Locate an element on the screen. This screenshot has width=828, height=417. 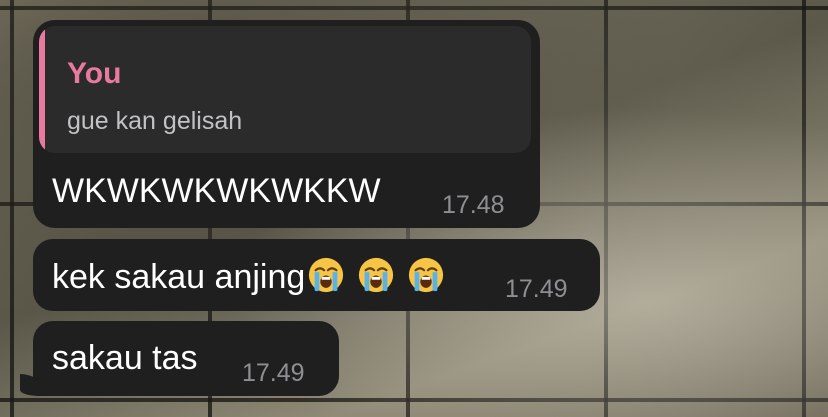
message-bubble: sakau tas 17.49 is located at coordinates (179, 358).